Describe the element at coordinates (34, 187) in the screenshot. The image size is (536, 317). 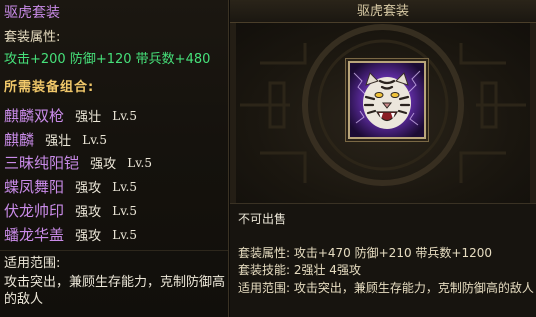
I see `equipment-name: 蝶凤舞阳` at that location.